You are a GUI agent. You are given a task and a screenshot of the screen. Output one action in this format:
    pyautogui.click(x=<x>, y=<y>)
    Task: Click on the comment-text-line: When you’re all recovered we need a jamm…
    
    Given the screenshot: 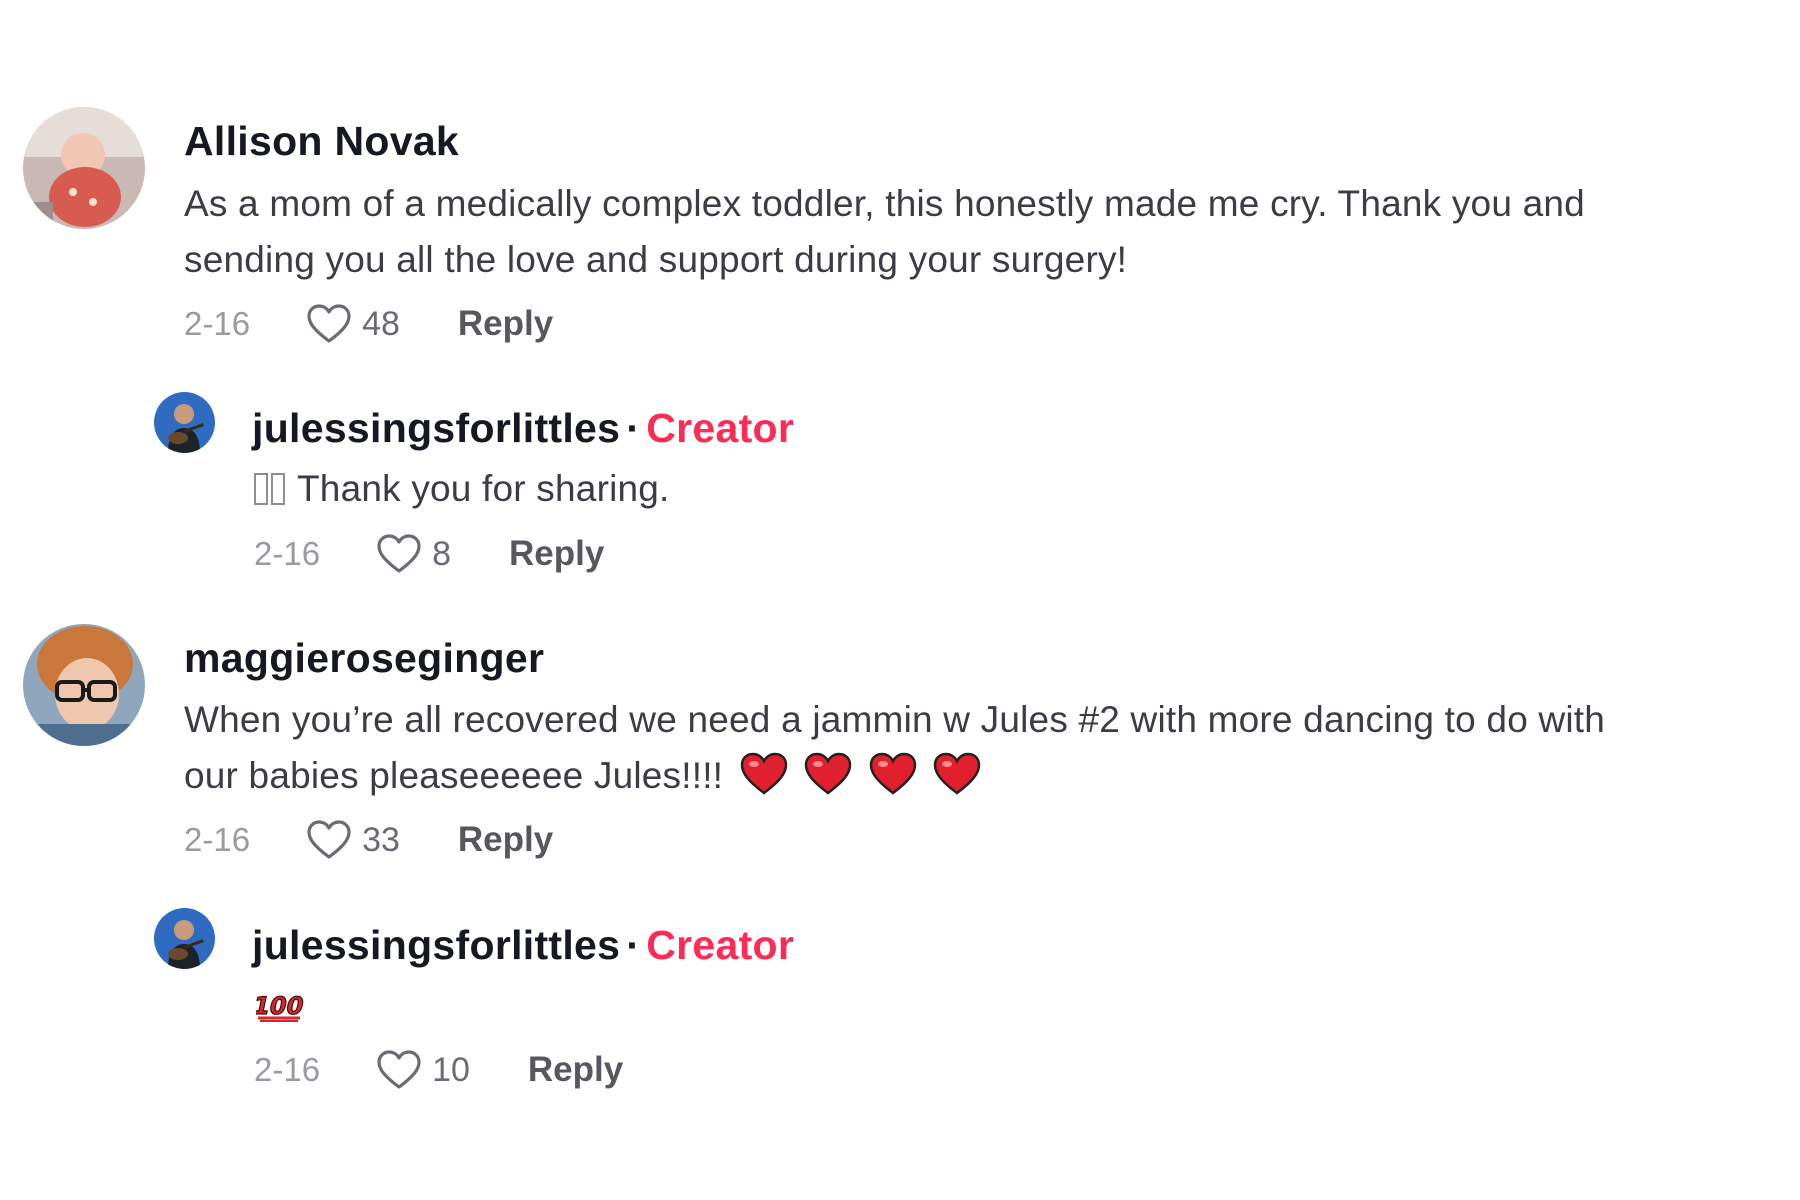 What is the action you would take?
    pyautogui.click(x=895, y=719)
    